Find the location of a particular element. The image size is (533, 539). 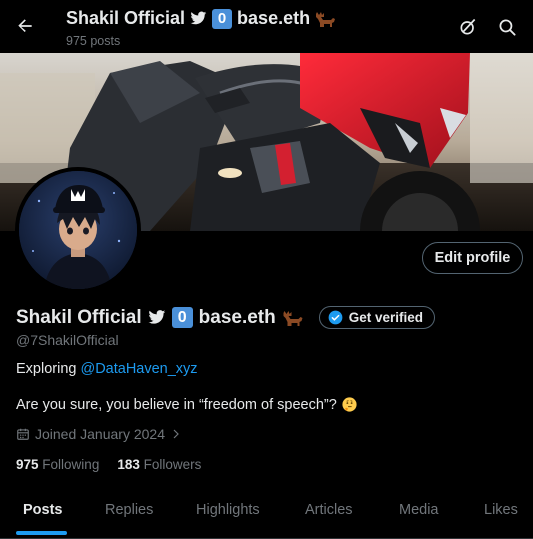

post-count: 975 posts is located at coordinates (93, 41).